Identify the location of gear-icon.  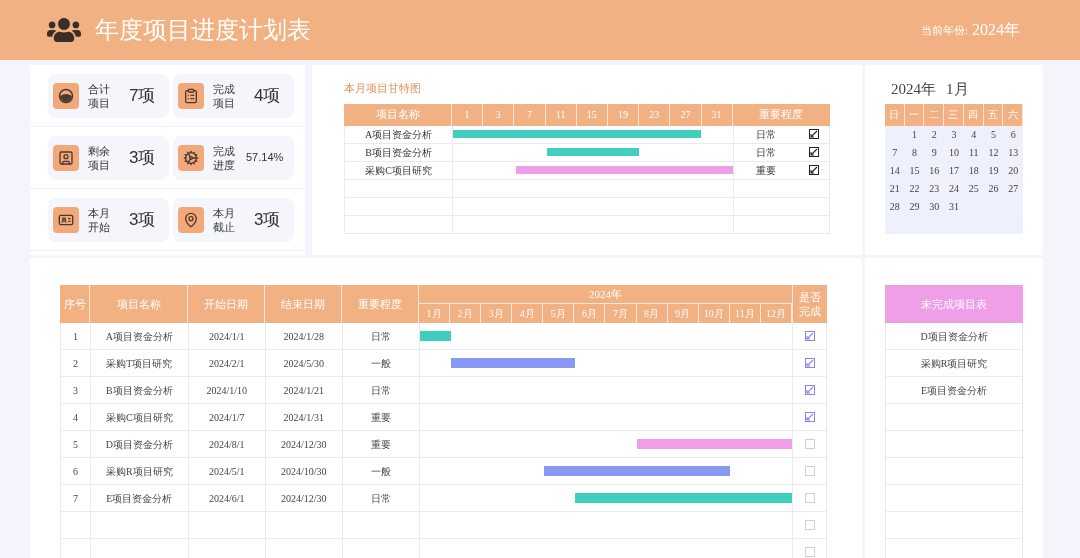
(191, 157).